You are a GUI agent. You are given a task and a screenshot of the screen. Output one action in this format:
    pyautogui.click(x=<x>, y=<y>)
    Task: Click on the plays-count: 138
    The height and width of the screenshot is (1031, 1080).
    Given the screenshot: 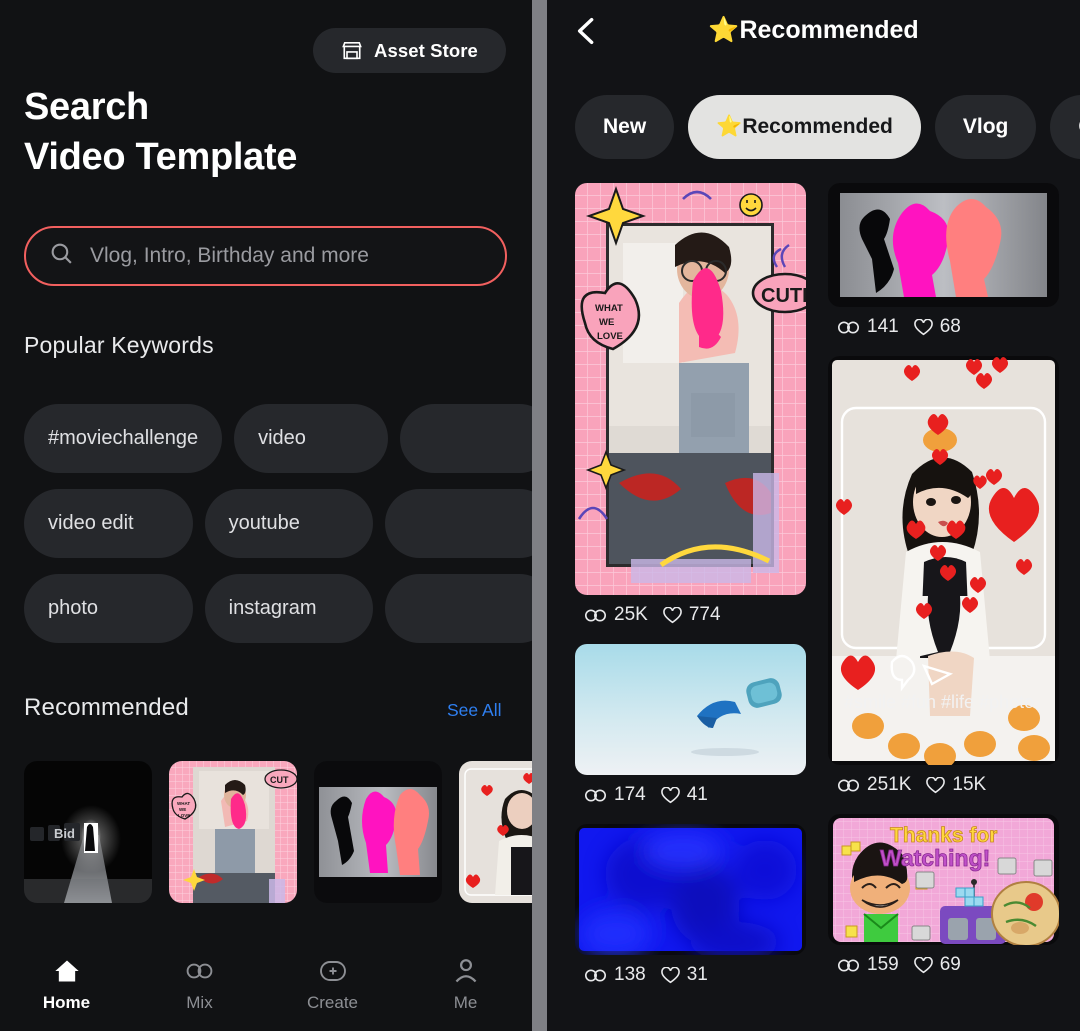 What is the action you would take?
    pyautogui.click(x=630, y=974)
    